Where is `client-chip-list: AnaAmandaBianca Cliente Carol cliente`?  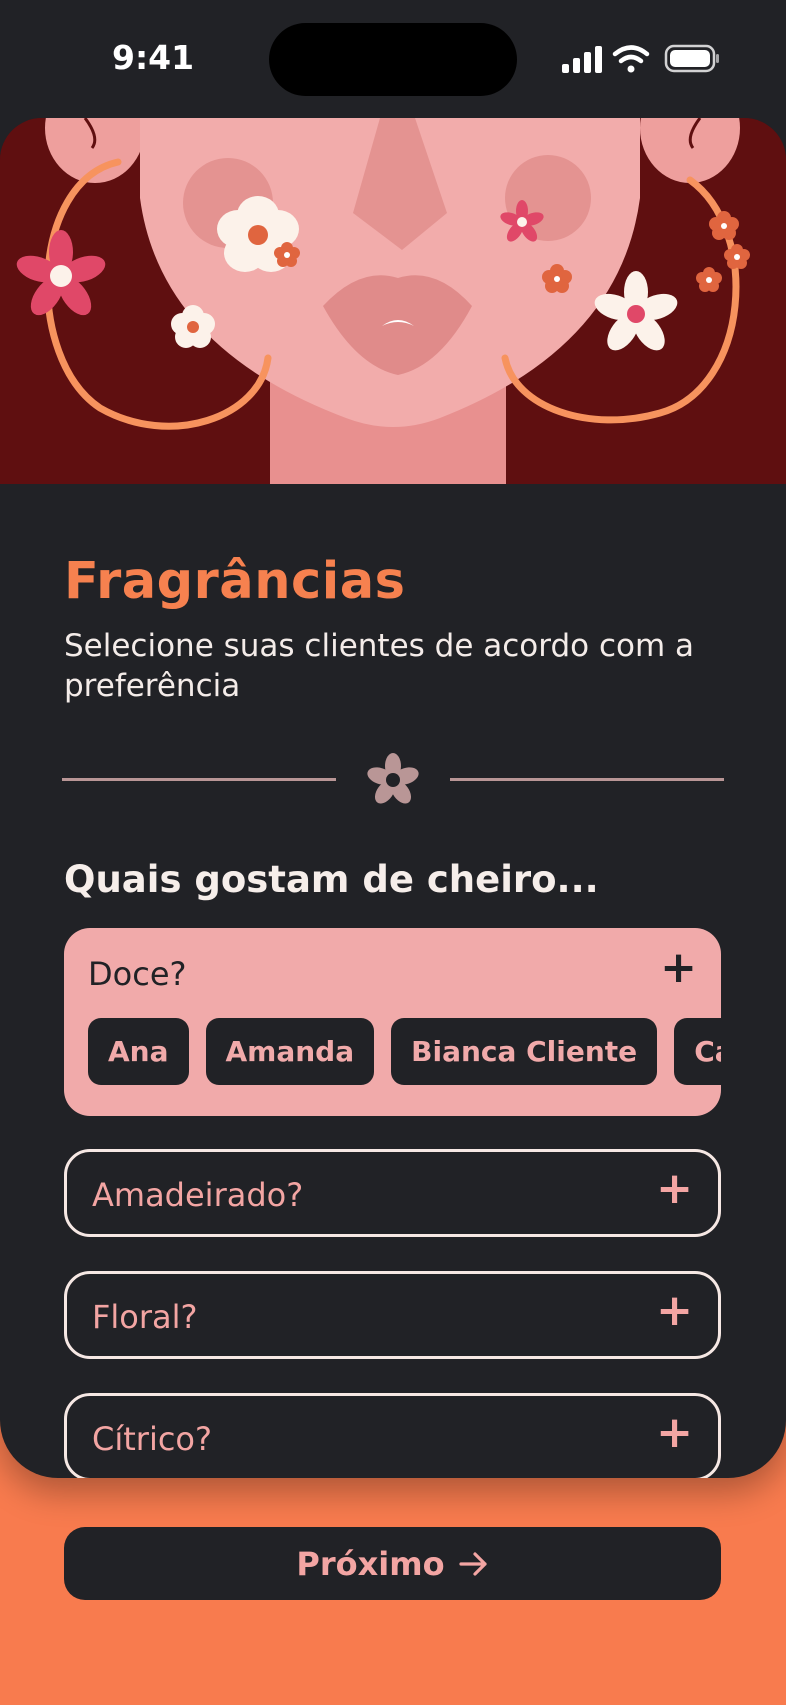
client-chip-list: AnaAmandaBianca Cliente Carol cliente is located at coordinates (404, 1051).